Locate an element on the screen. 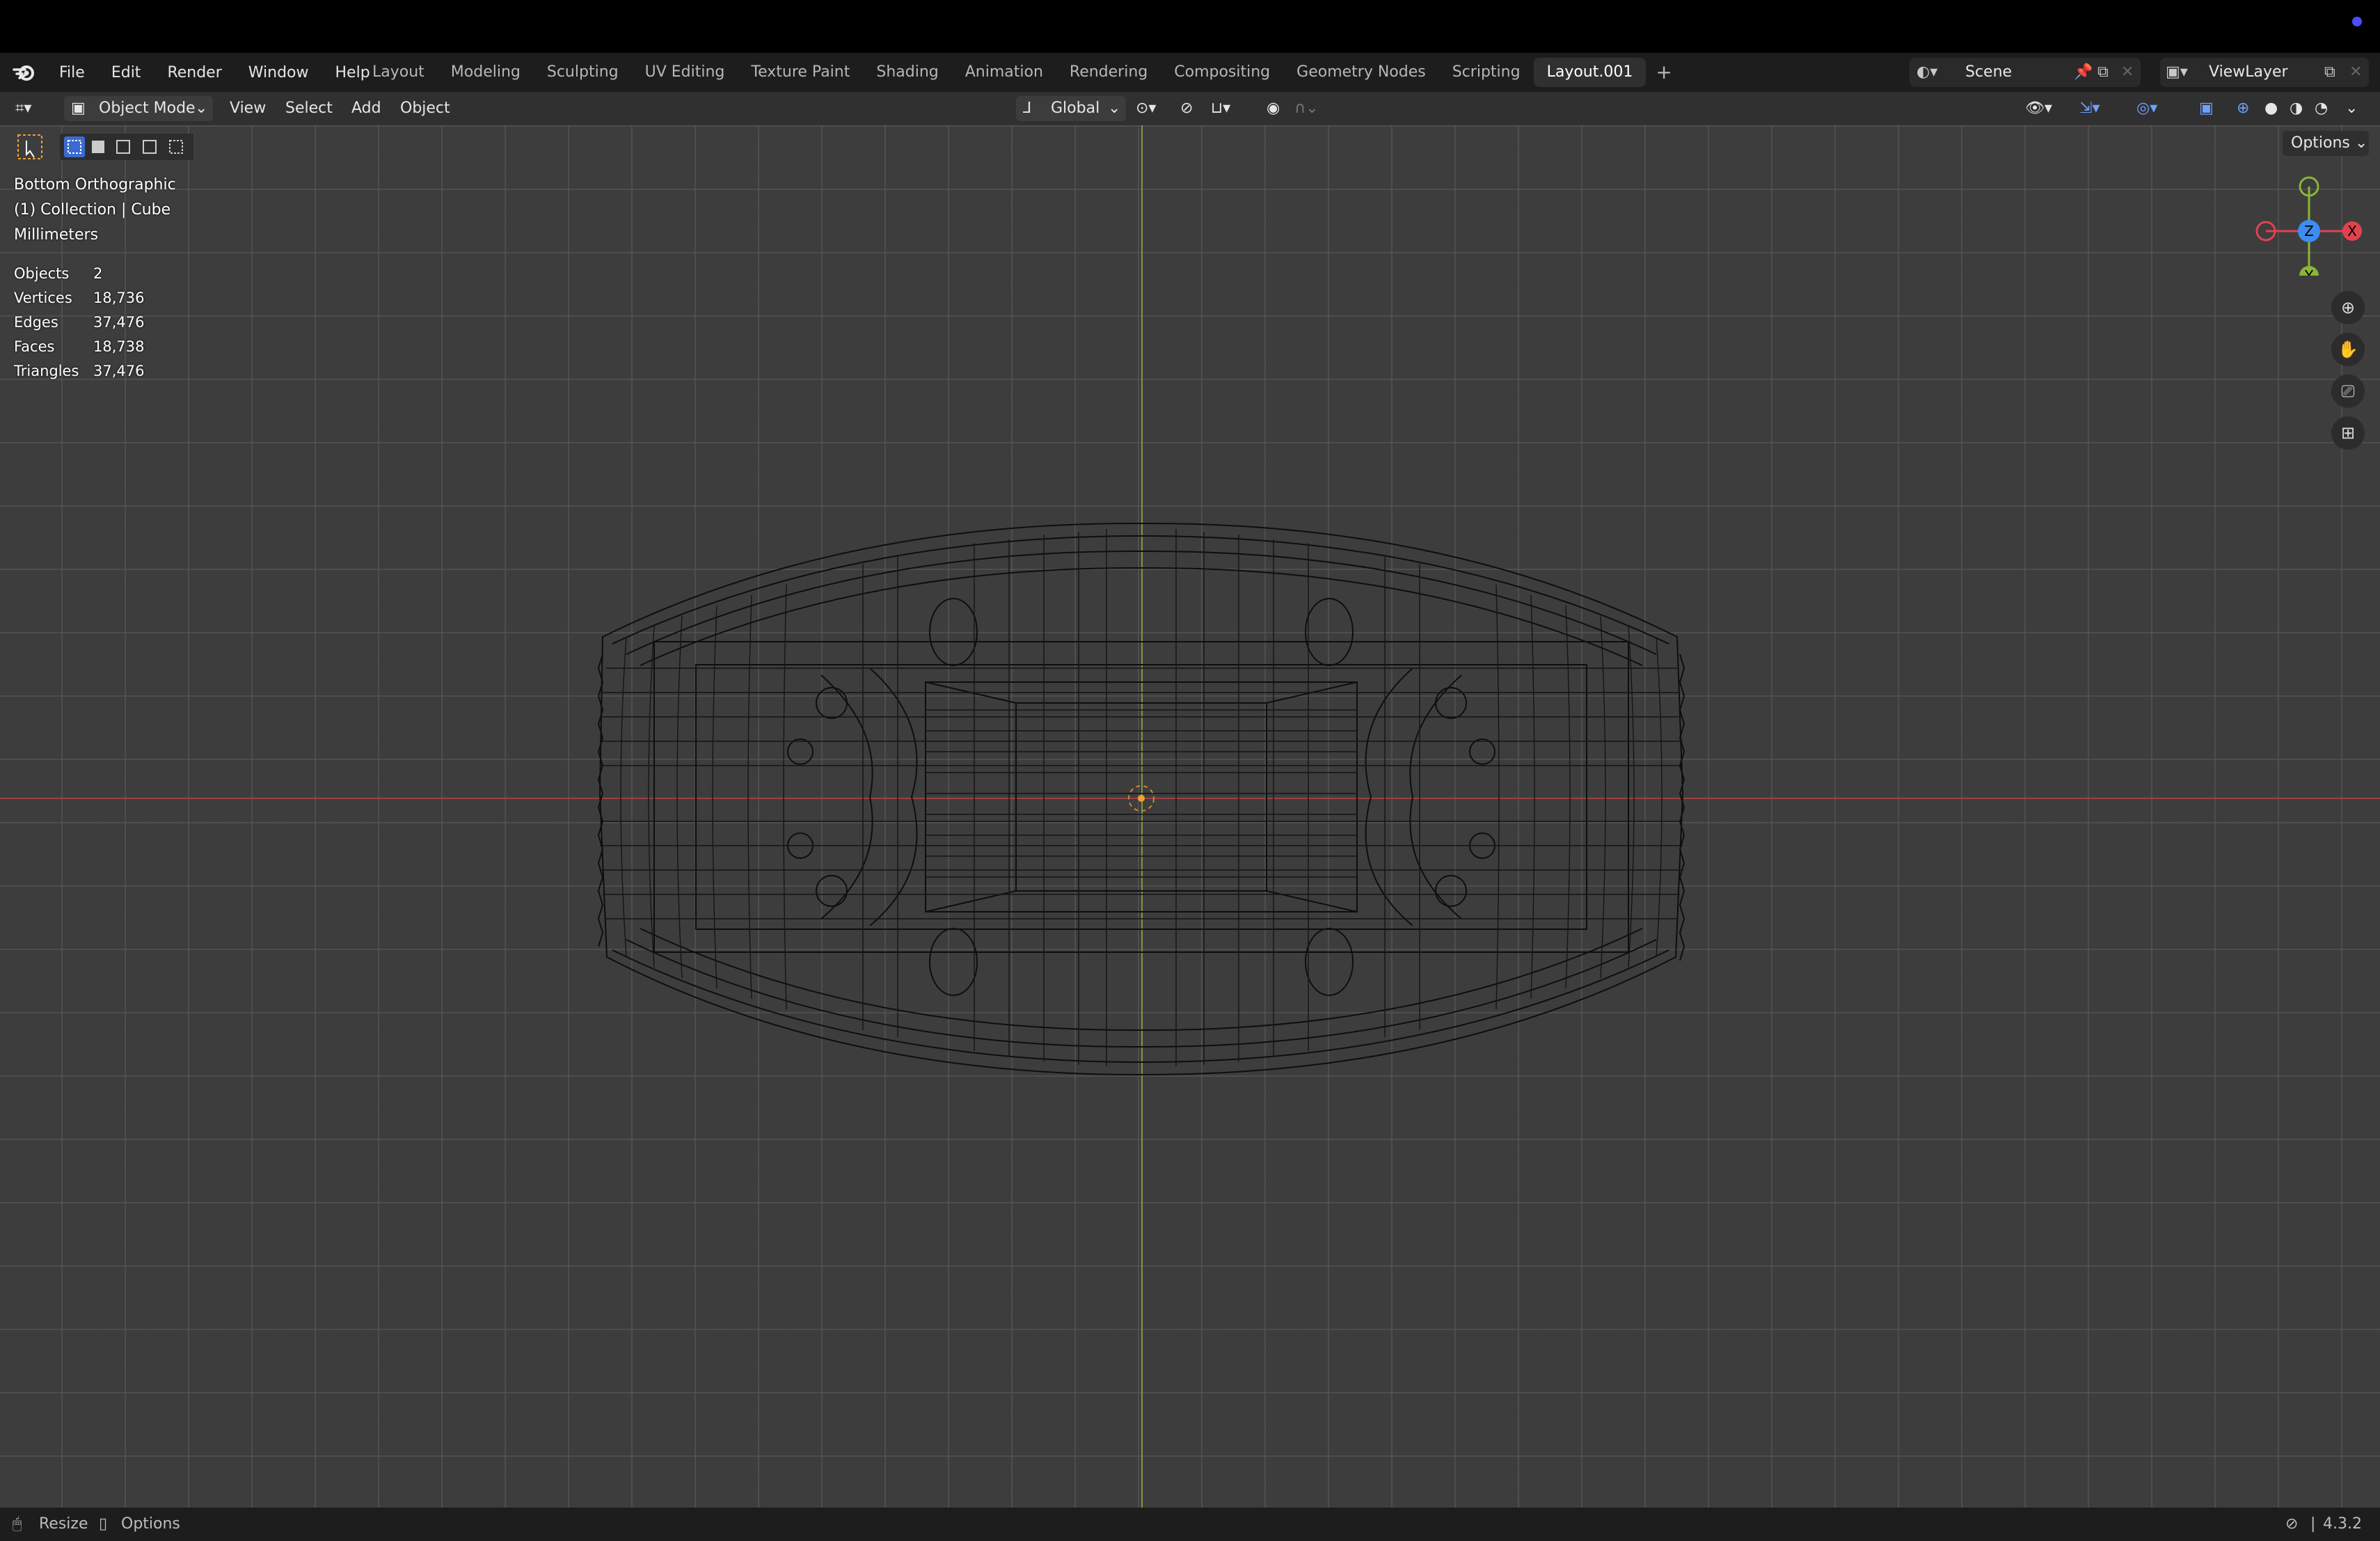 Image resolution: width=2380 pixels, height=1541 pixels. add-workspace-icon: + is located at coordinates (1663, 72).